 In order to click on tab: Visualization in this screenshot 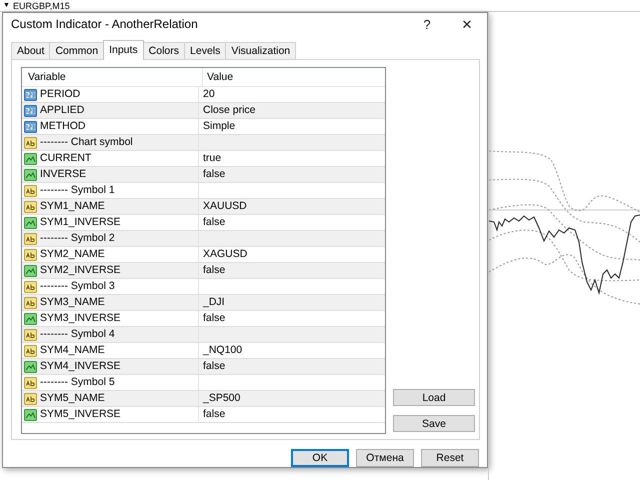, I will do `click(260, 51)`.